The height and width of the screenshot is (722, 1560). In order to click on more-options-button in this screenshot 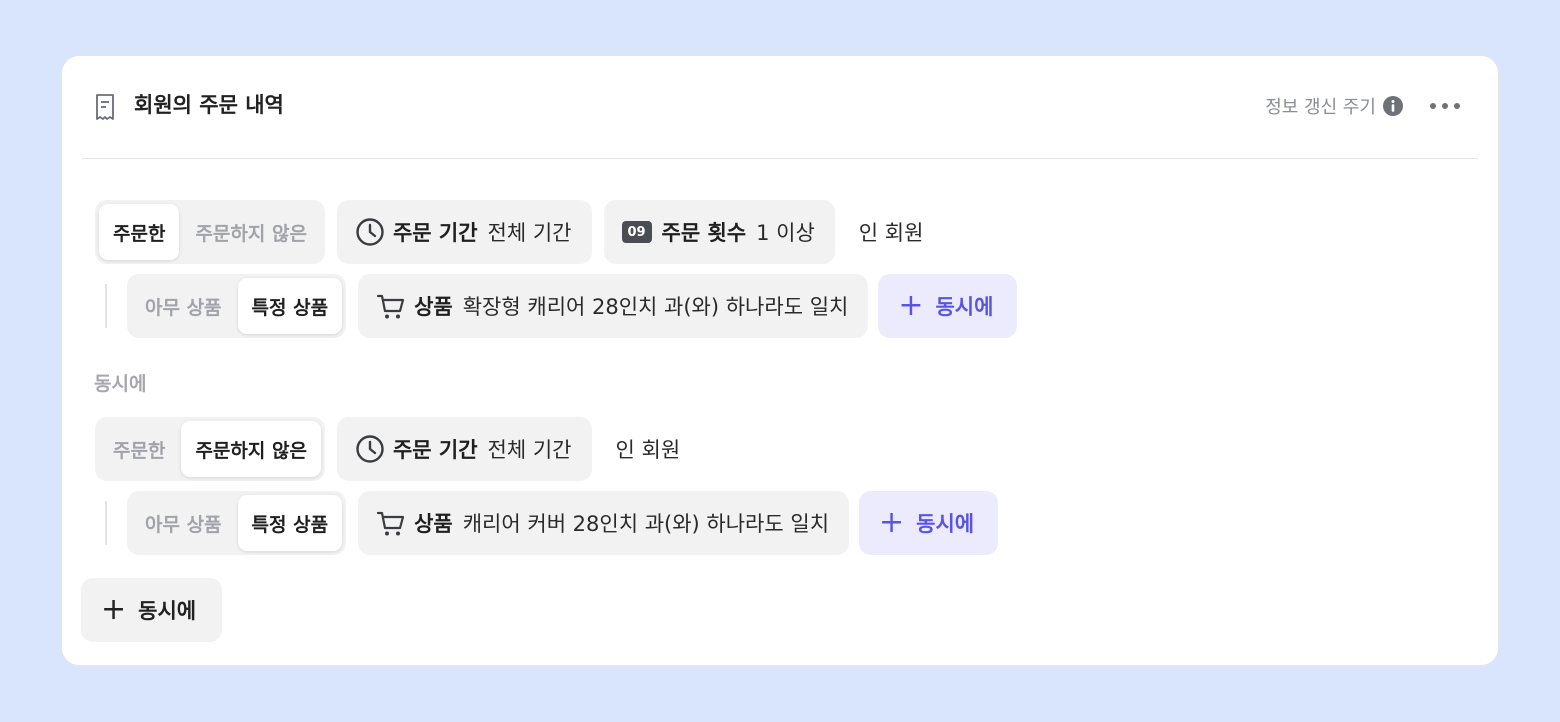, I will do `click(1445, 106)`.